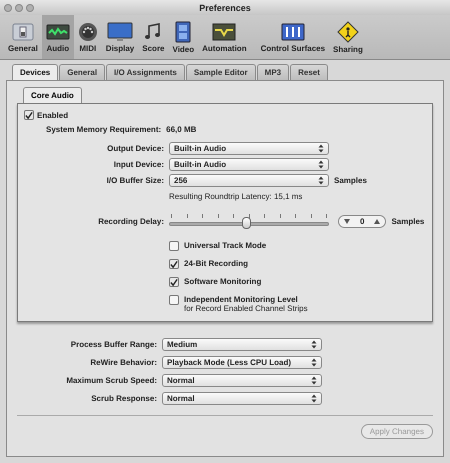  What do you see at coordinates (242, 344) in the screenshot?
I see `dropdown: Medium` at bounding box center [242, 344].